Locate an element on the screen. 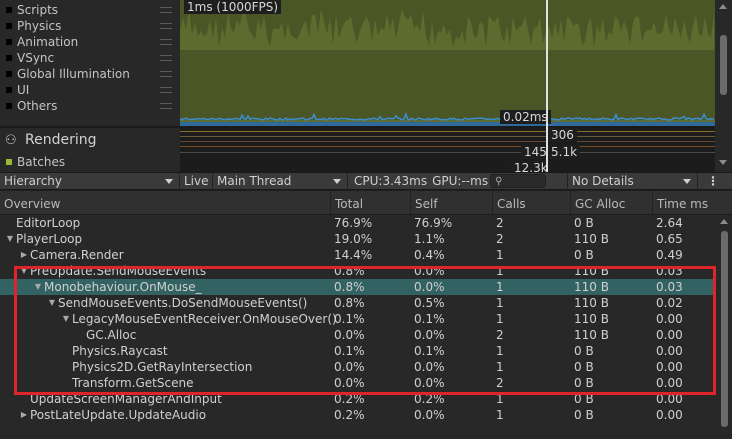  frame-ms-label: 0.02ms is located at coordinates (525, 117).